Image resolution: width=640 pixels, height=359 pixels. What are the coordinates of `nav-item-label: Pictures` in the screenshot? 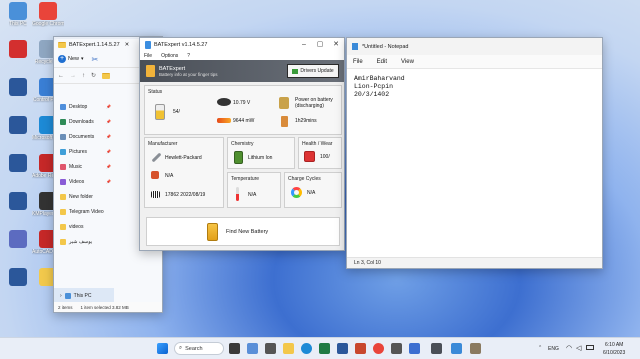 It's located at (78, 151).